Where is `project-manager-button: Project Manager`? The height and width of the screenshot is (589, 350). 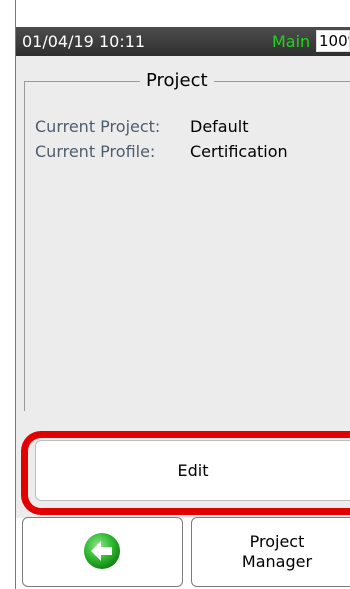 project-manager-button: Project Manager is located at coordinates (270, 552).